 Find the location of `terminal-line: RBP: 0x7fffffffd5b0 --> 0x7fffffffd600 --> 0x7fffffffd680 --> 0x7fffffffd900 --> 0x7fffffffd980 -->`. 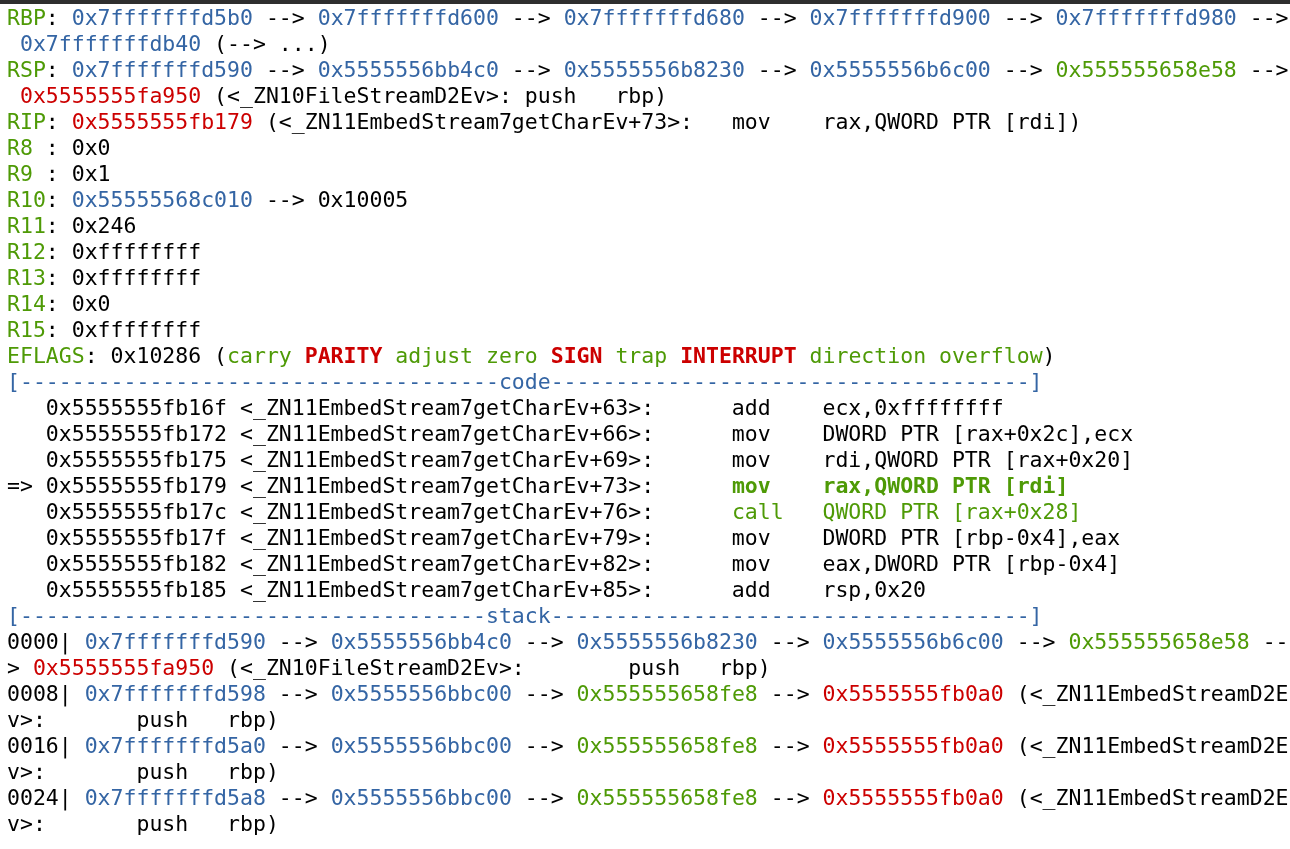

terminal-line: RBP: 0x7fffffffd5b0 --> 0x7fffffffd600 --> 0x7fffffffd680 --> 0x7fffffffd900 --> 0x7fffffffd980 --> is located at coordinates (648, 18).